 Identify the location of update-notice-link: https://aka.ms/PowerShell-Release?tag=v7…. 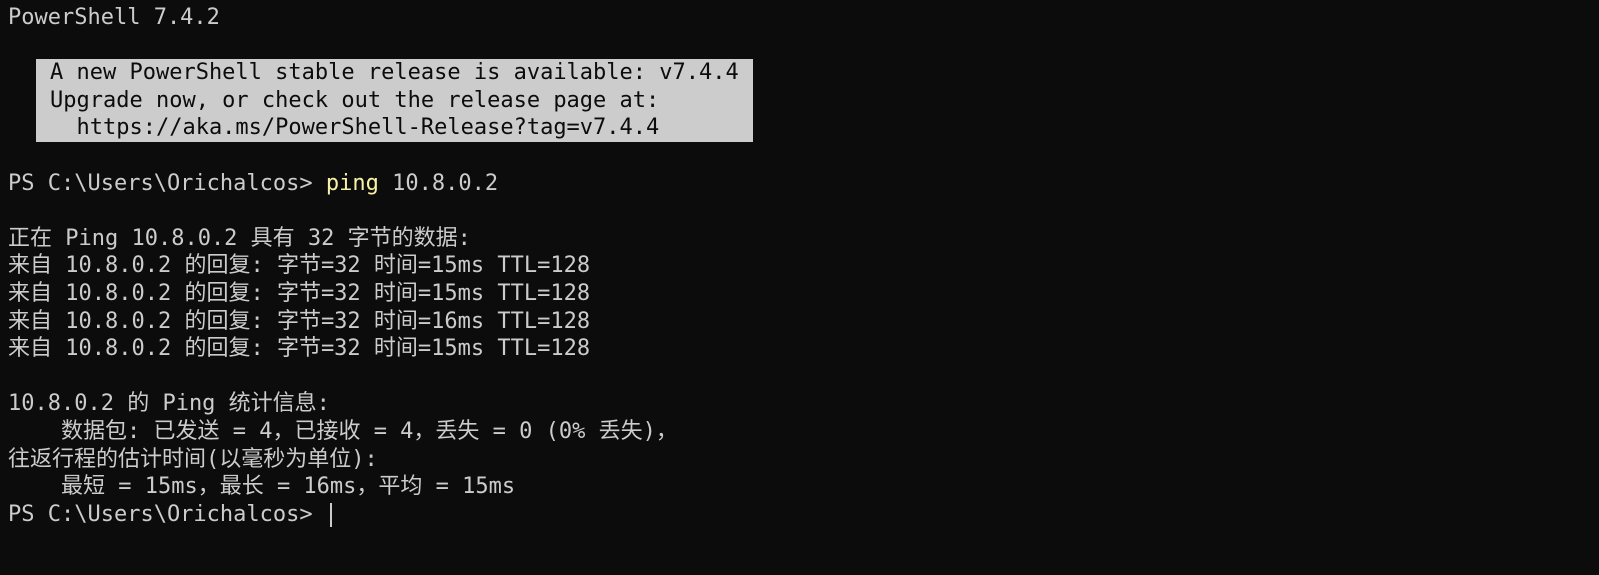
(394, 128).